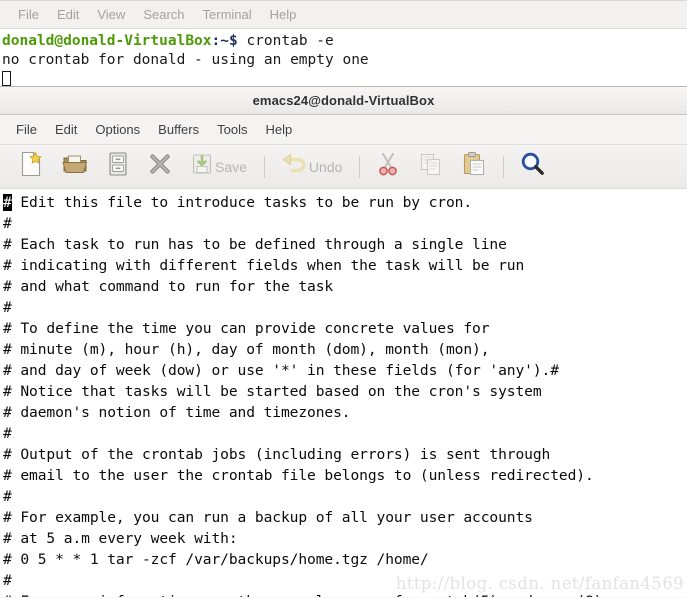 This screenshot has width=687, height=598. I want to click on paste-icon, so click(474, 166).